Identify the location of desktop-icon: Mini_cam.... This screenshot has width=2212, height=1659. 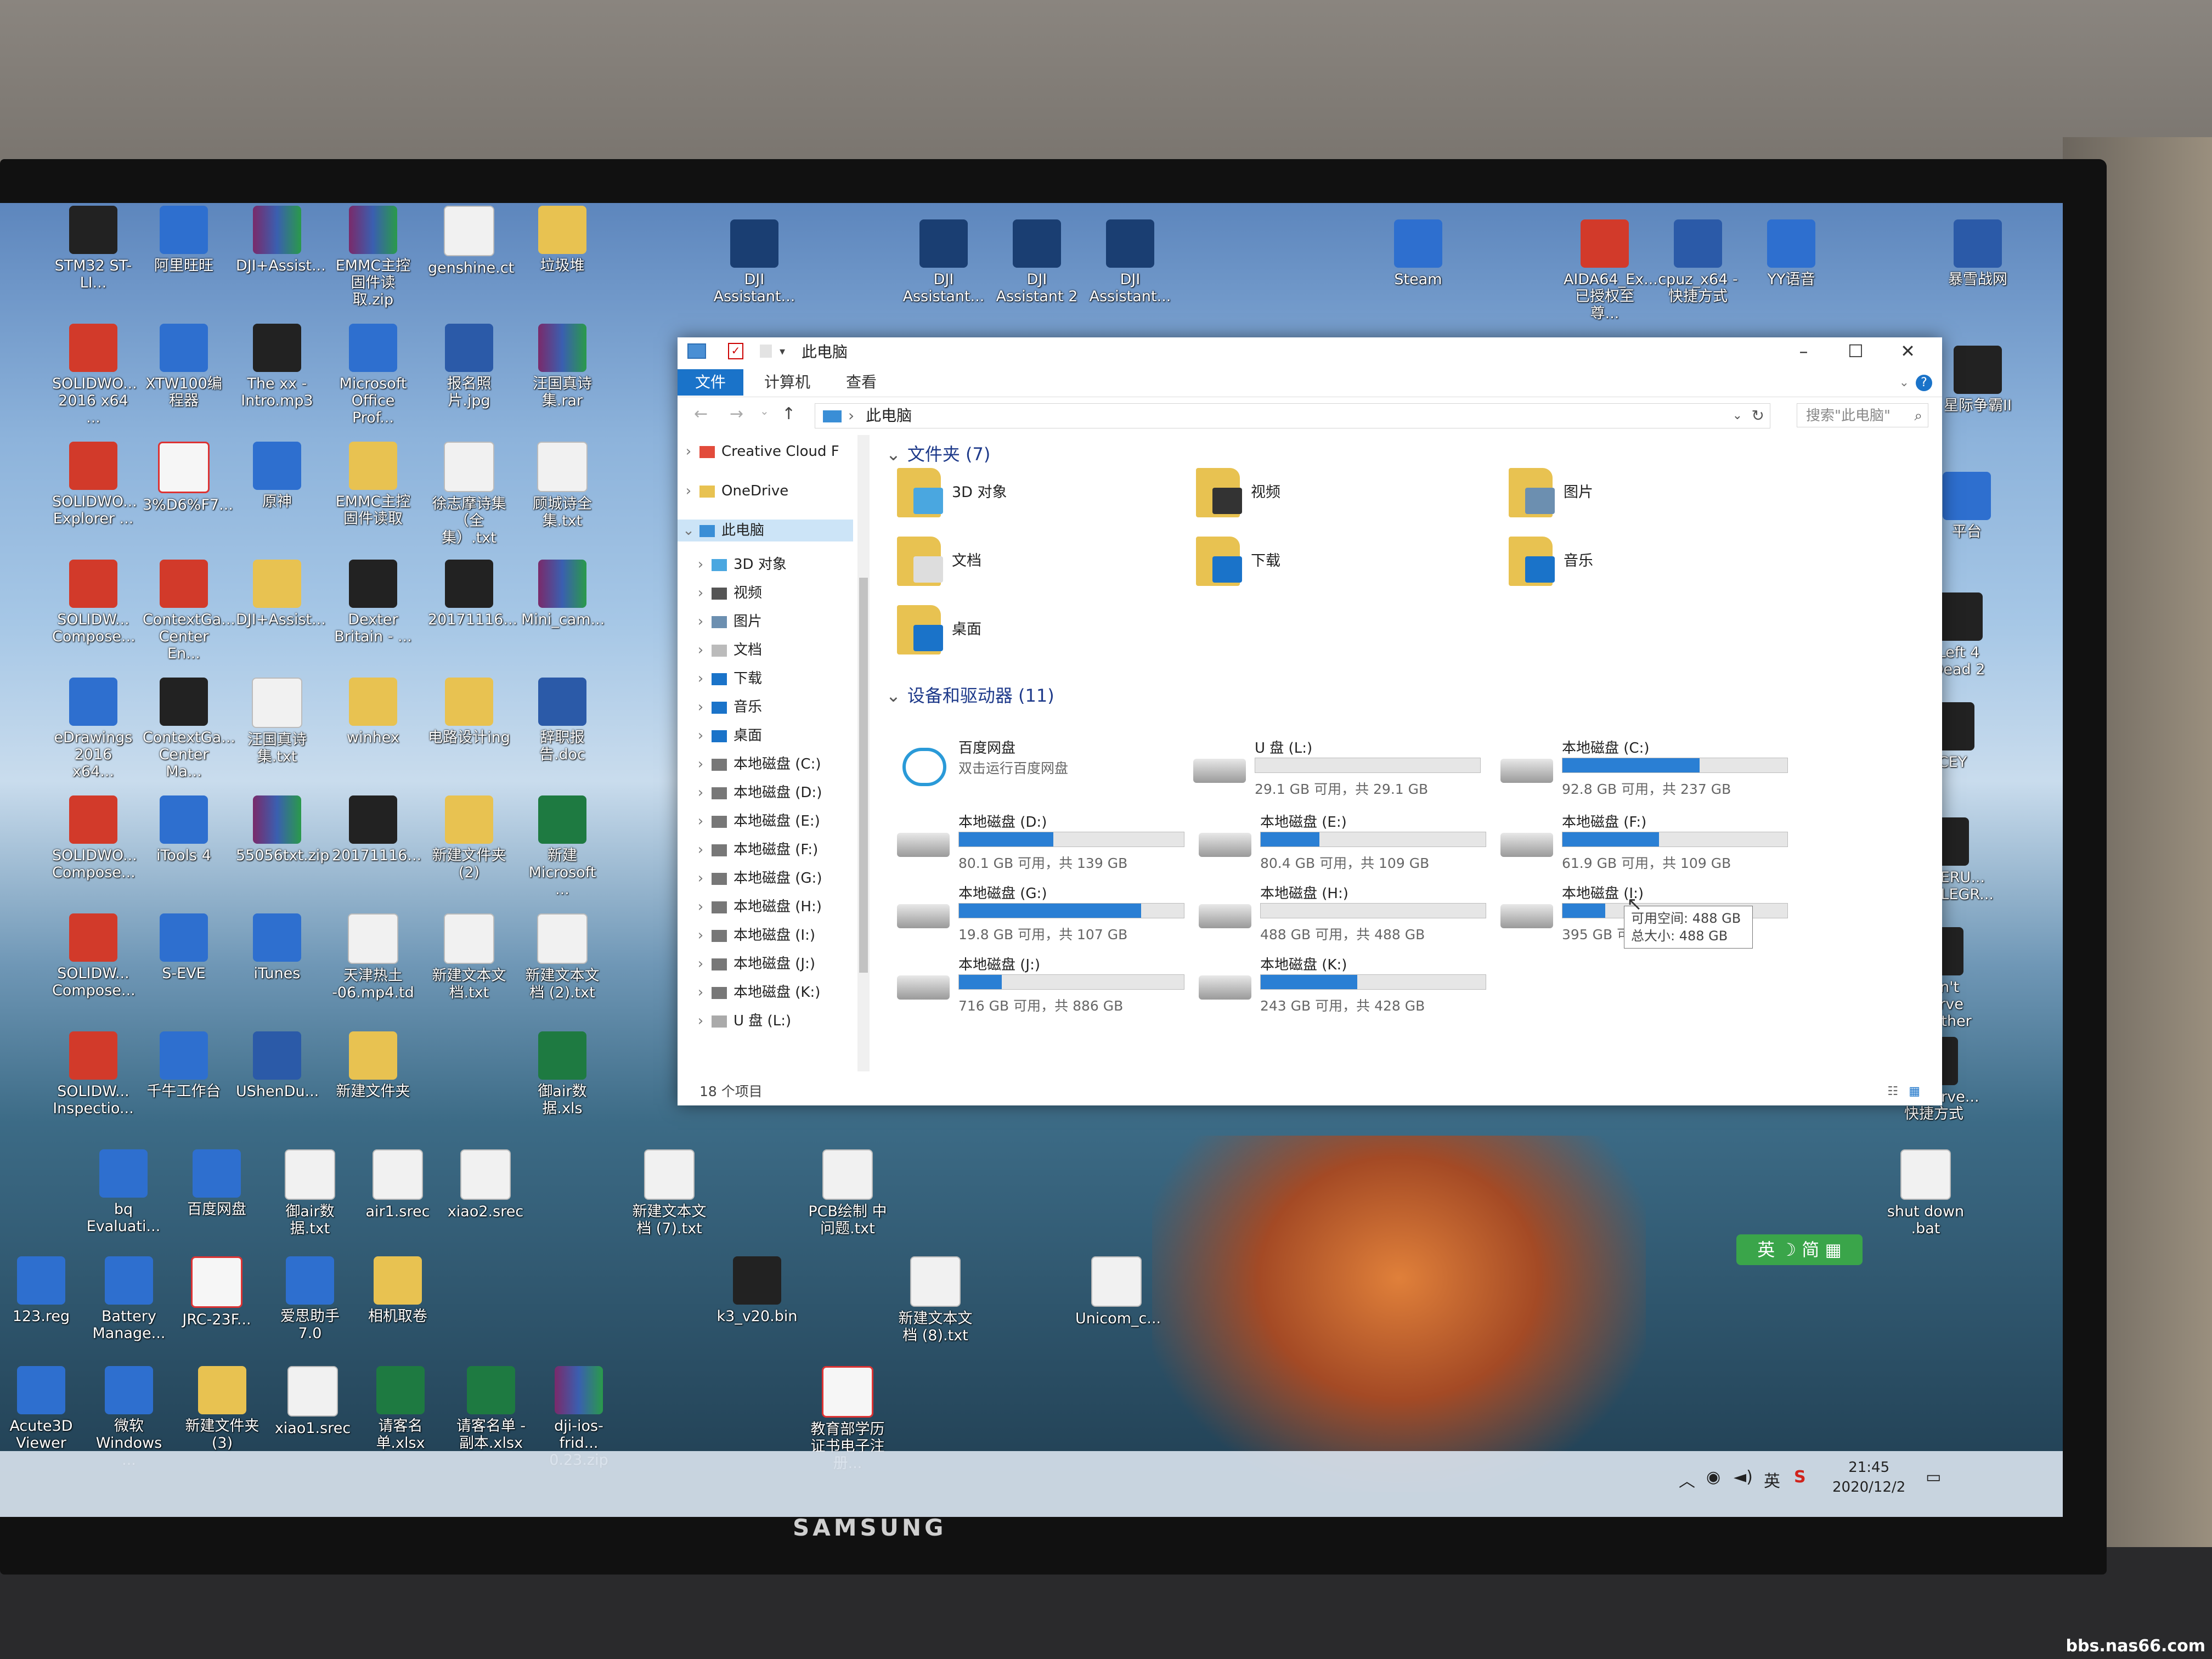
(563, 594).